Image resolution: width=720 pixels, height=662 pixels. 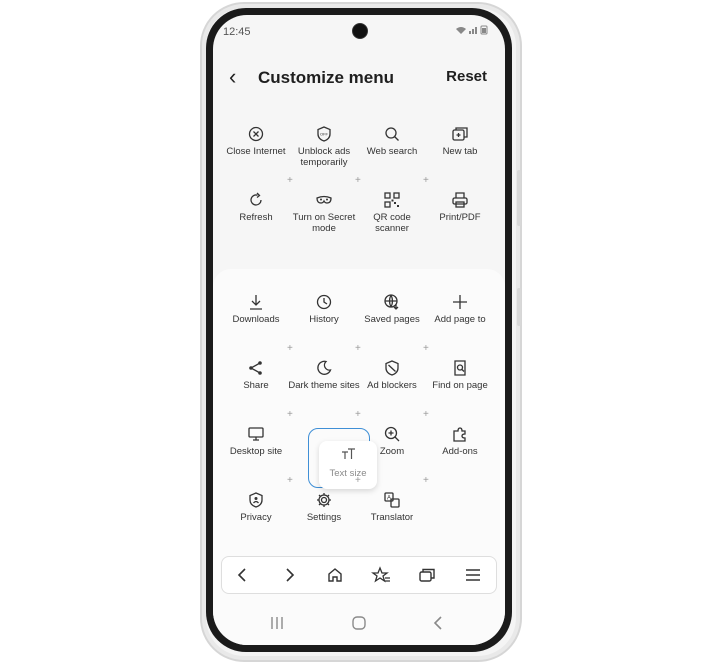 I want to click on menu-item-zoom: Zoom, so click(x=392, y=440).